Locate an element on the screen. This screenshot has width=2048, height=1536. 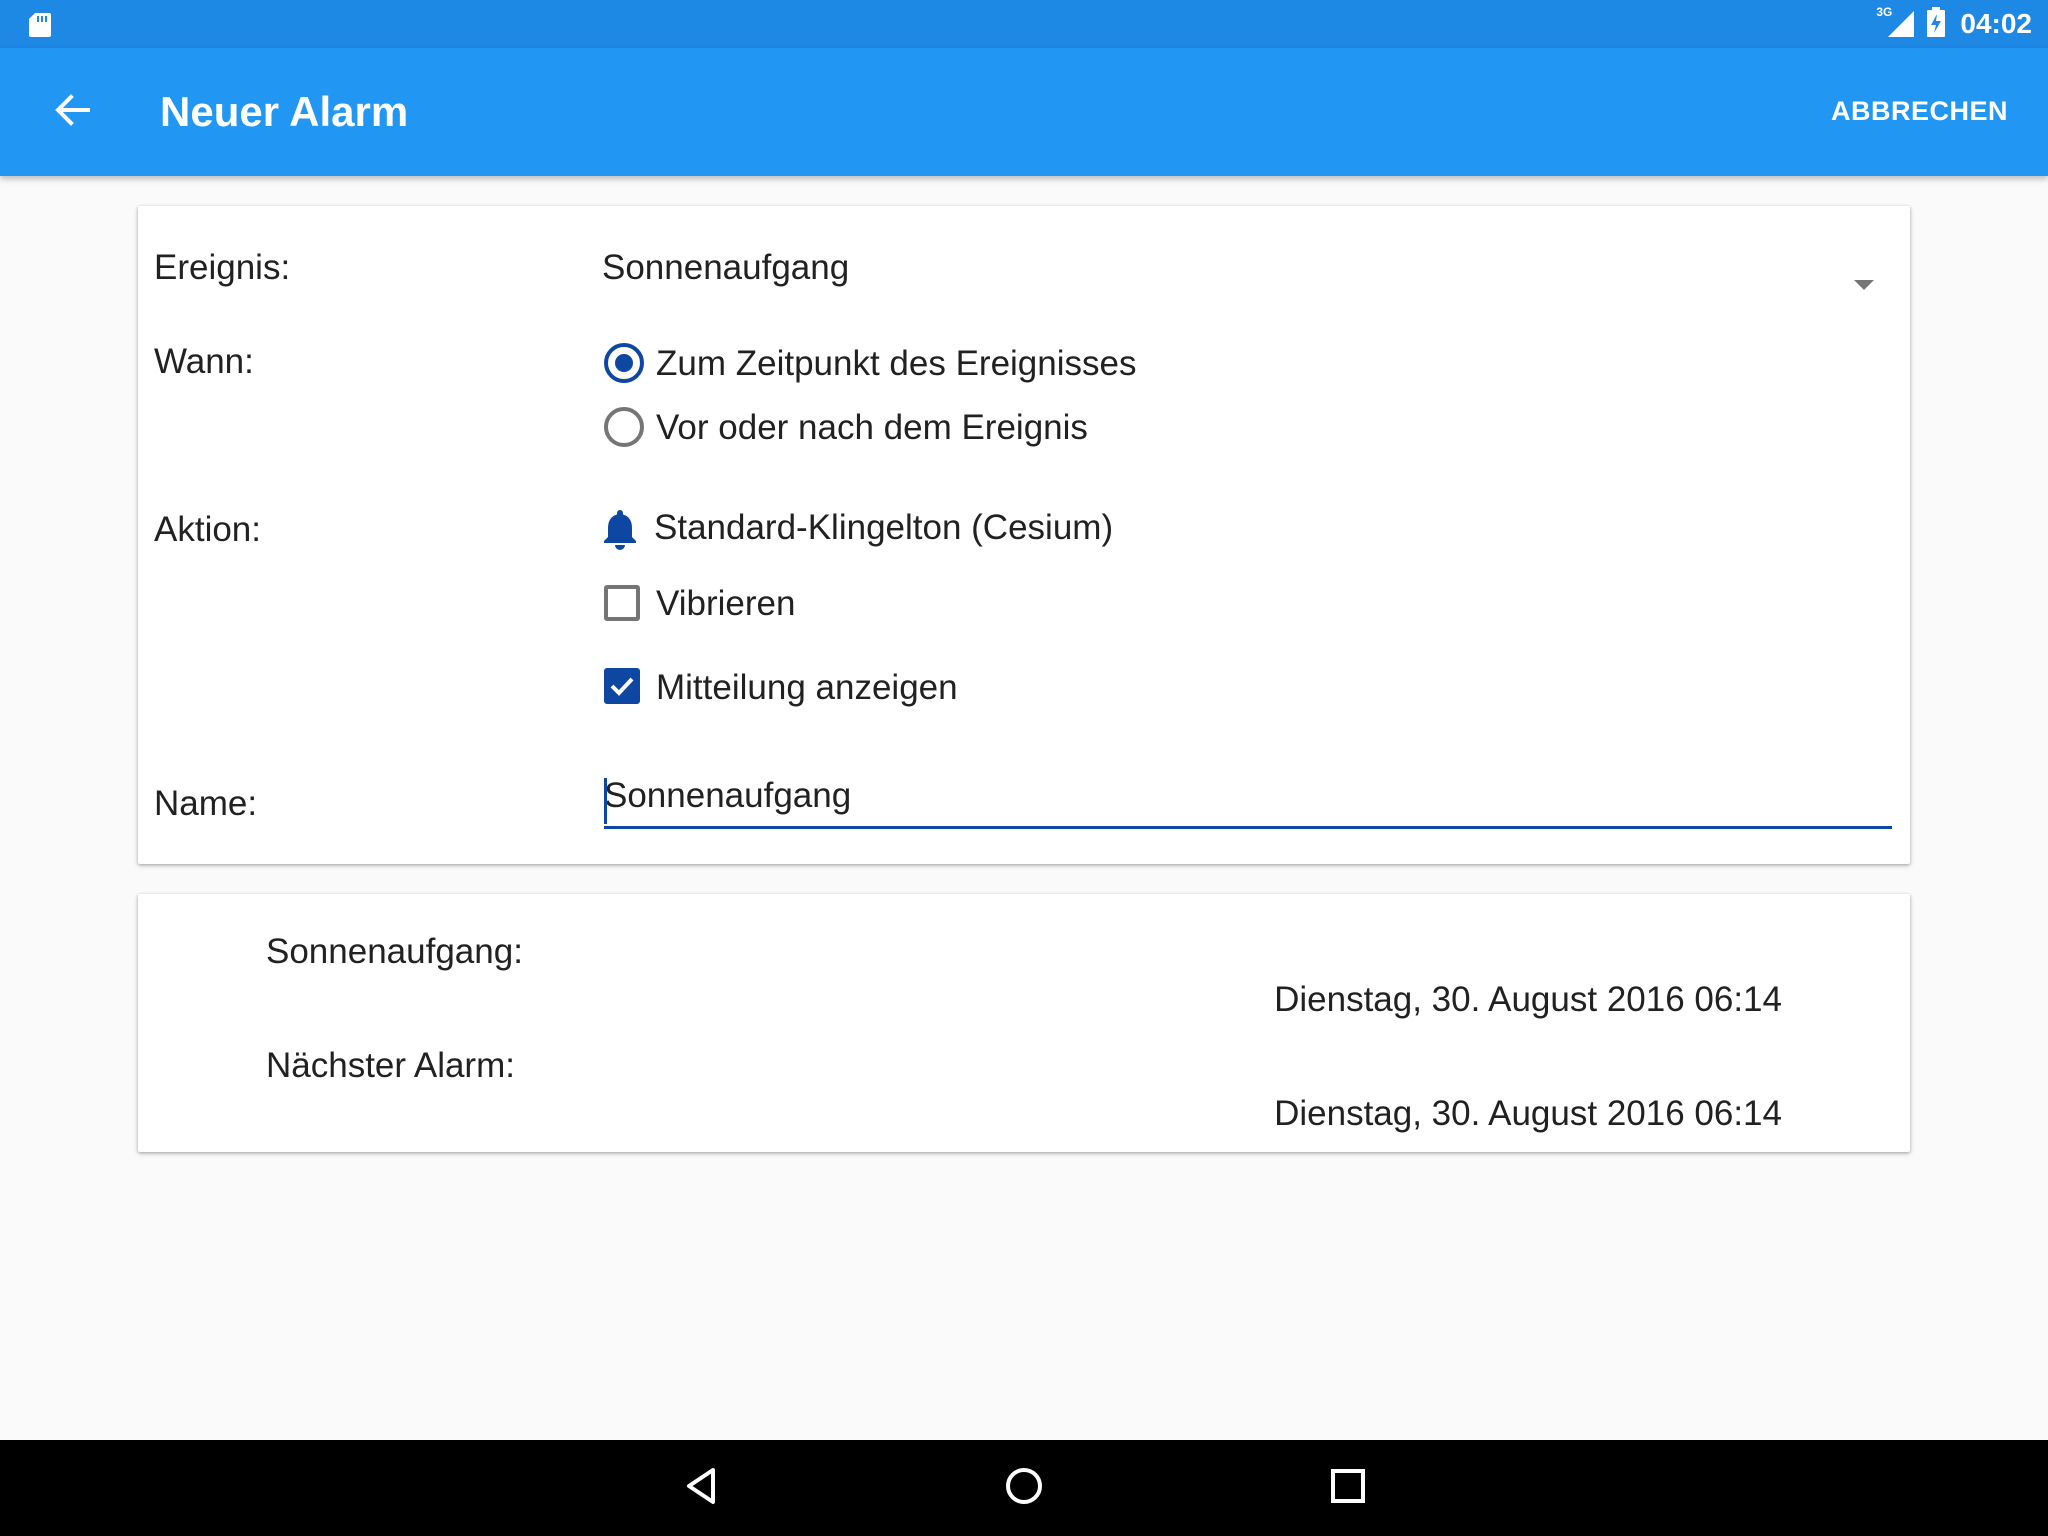
back-button is located at coordinates (72, 112).